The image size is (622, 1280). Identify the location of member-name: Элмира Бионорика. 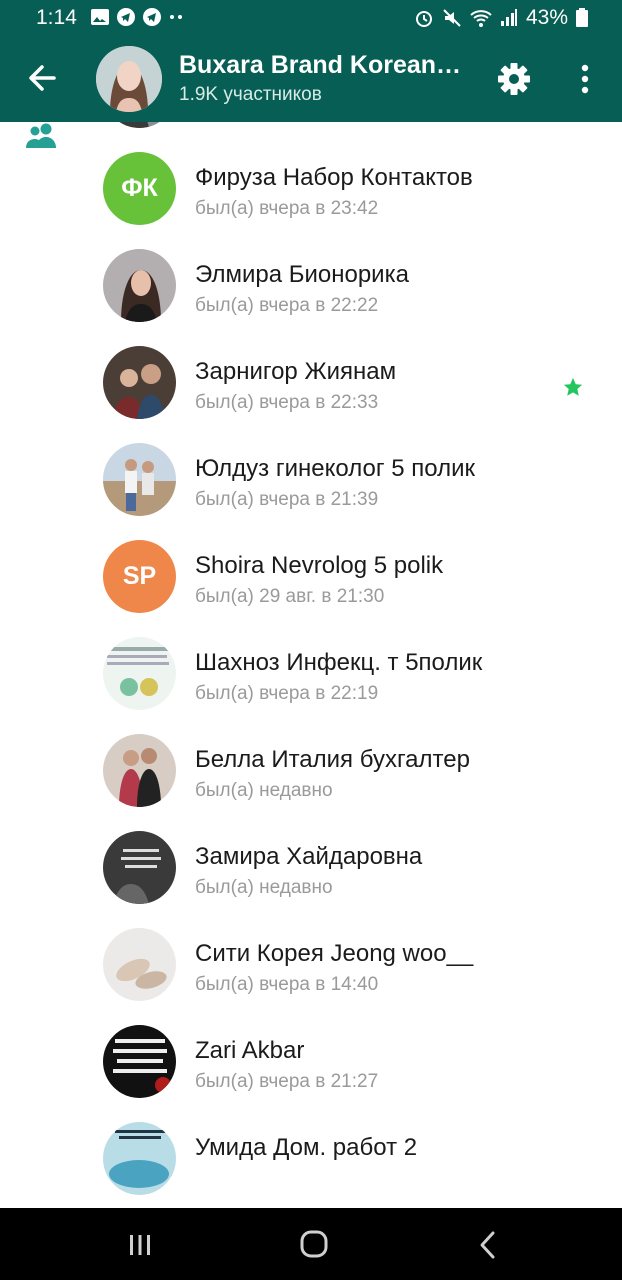
(302, 274).